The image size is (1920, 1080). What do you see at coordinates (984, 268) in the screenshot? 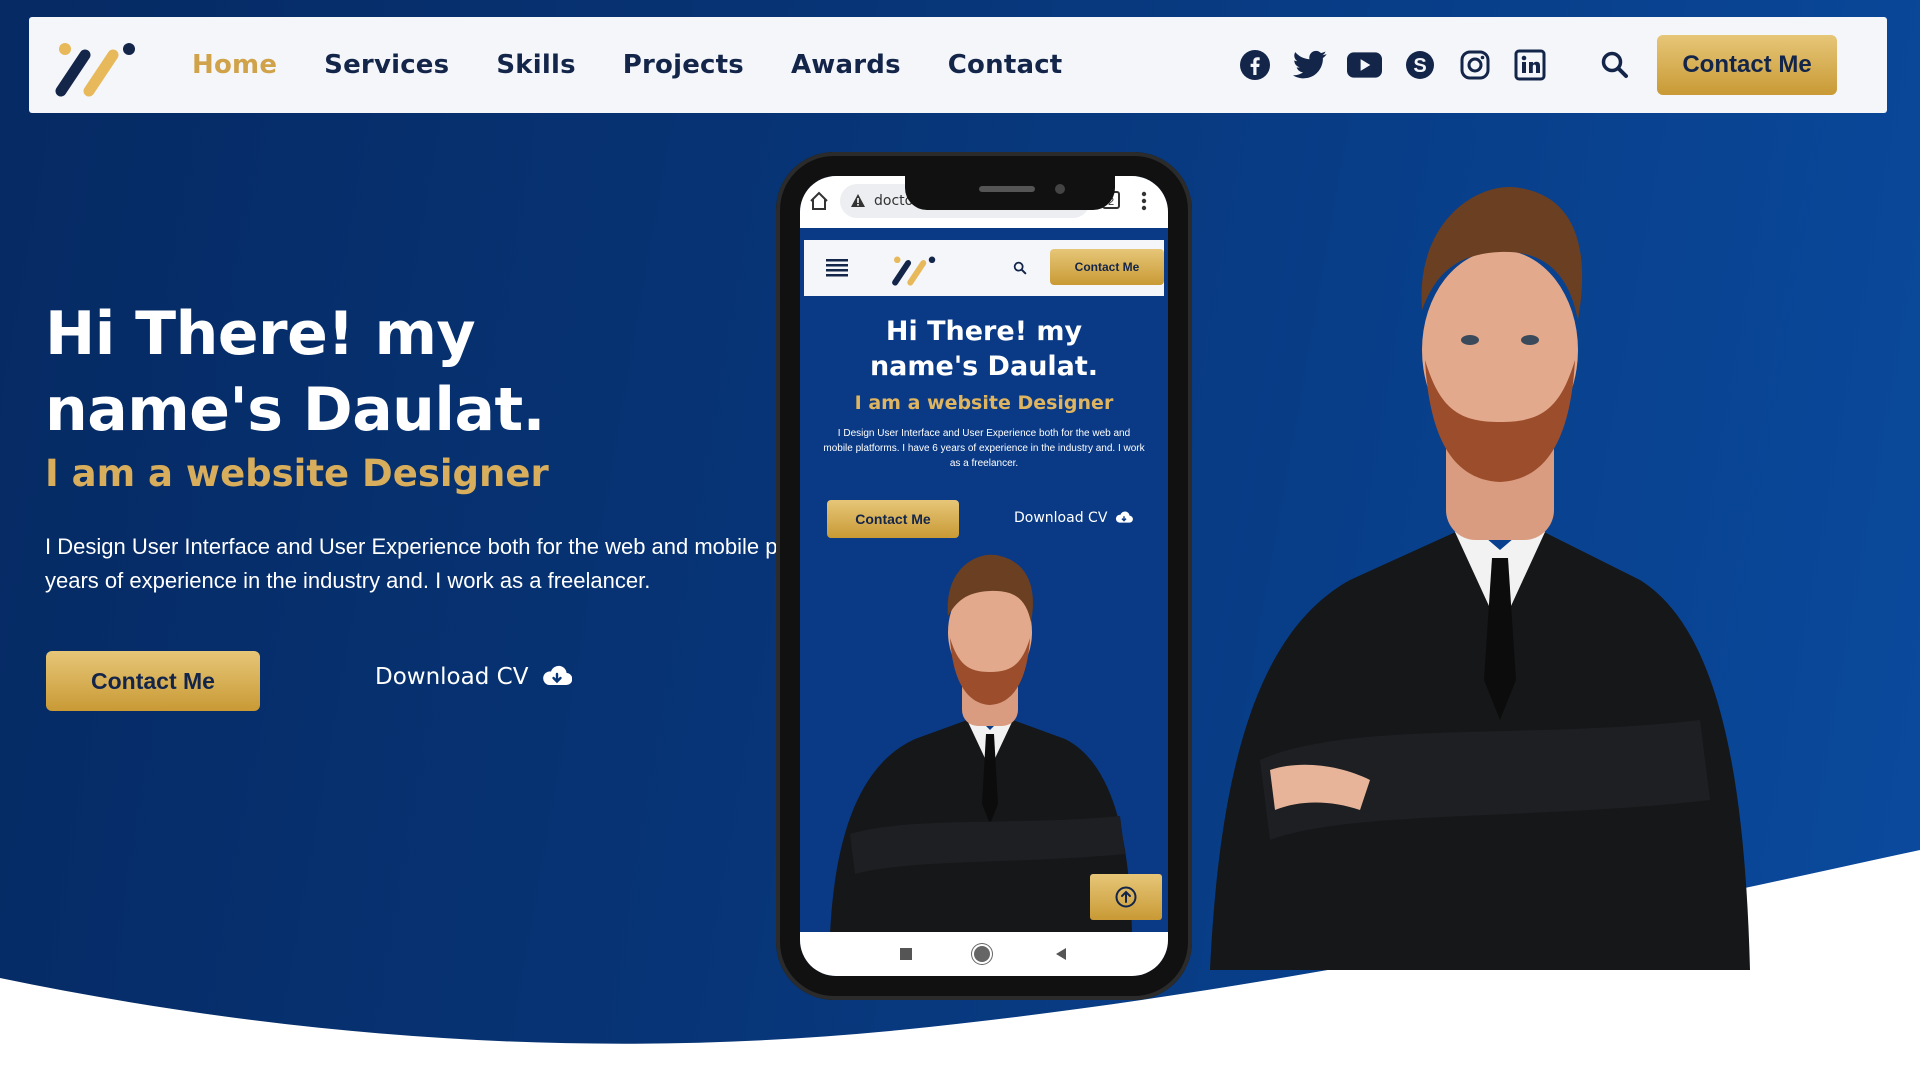
I see `mobile-site-navbar: Contact Me` at bounding box center [984, 268].